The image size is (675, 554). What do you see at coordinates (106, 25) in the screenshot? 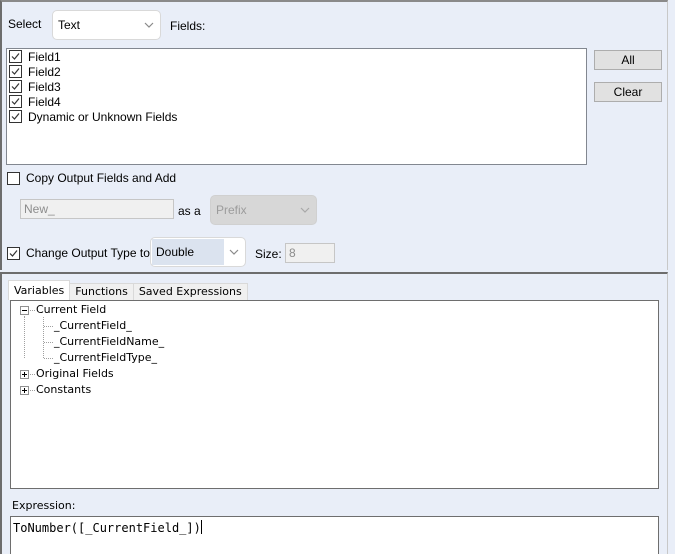
I see `select-type-dropdown: Text` at bounding box center [106, 25].